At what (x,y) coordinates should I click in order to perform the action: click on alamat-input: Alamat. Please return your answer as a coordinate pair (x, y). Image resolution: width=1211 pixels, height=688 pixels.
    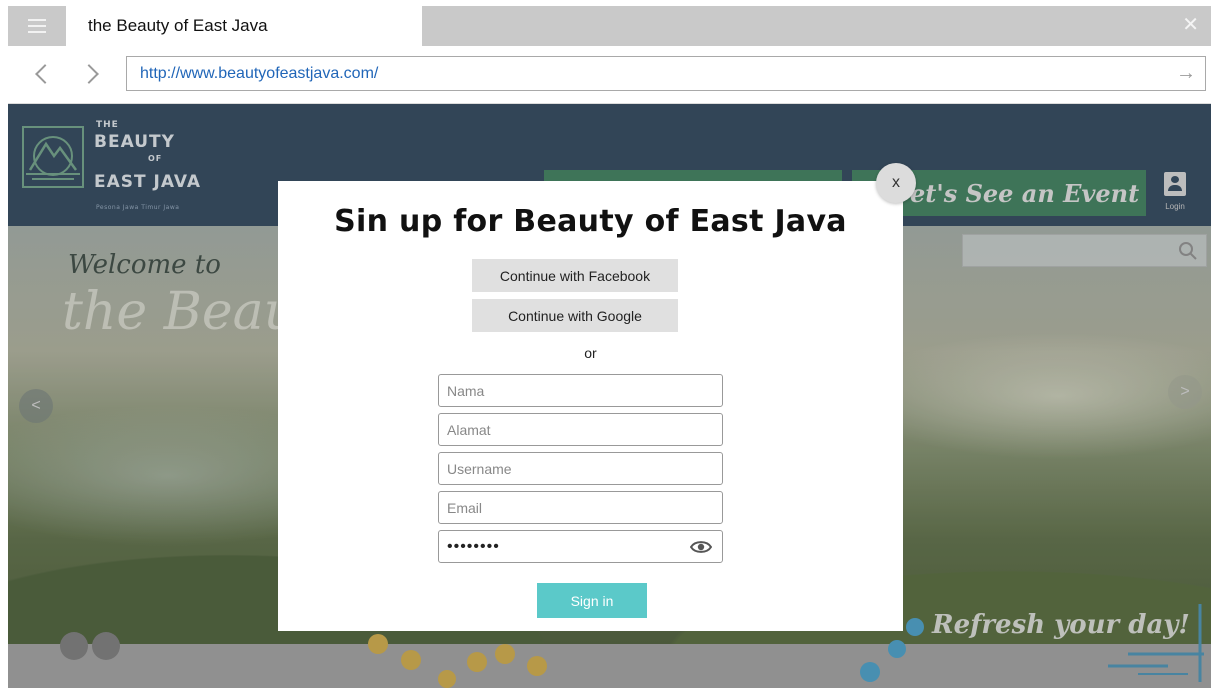
    Looking at the image, I should click on (580, 429).